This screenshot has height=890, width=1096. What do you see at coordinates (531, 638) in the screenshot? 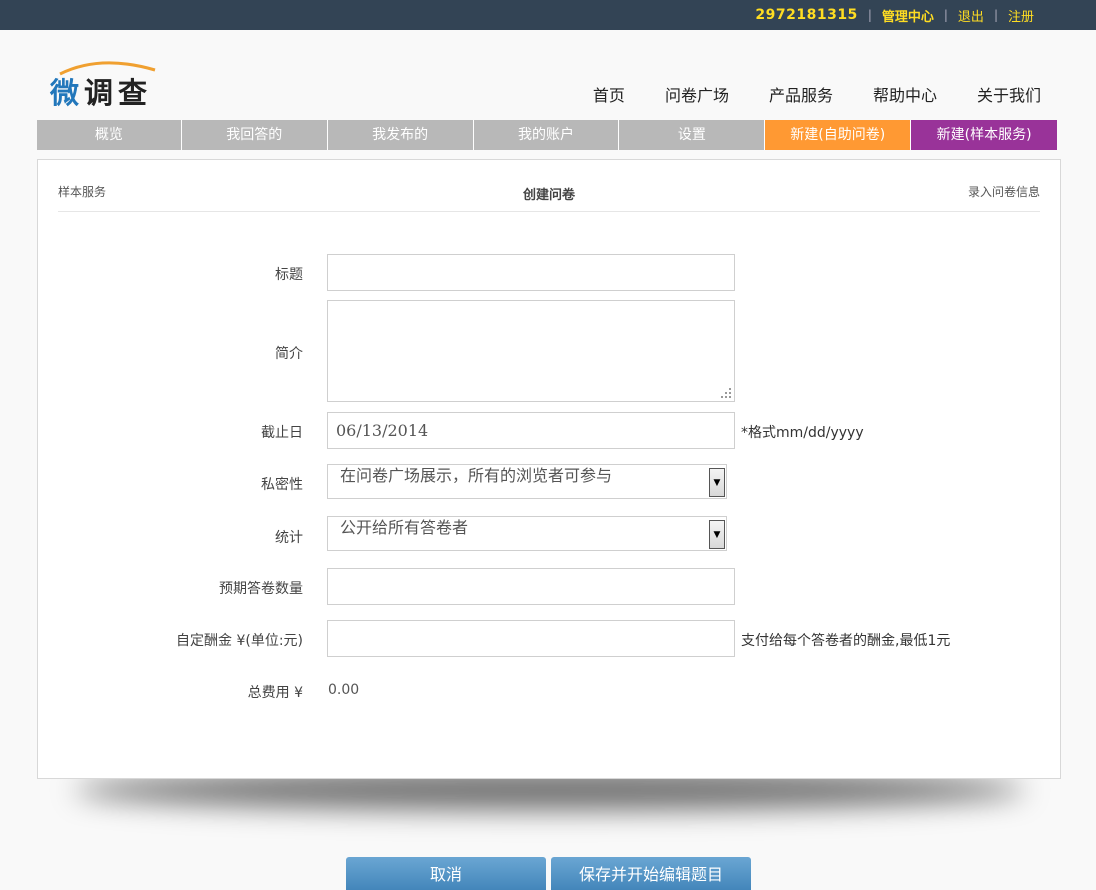
I see `reward-input` at bounding box center [531, 638].